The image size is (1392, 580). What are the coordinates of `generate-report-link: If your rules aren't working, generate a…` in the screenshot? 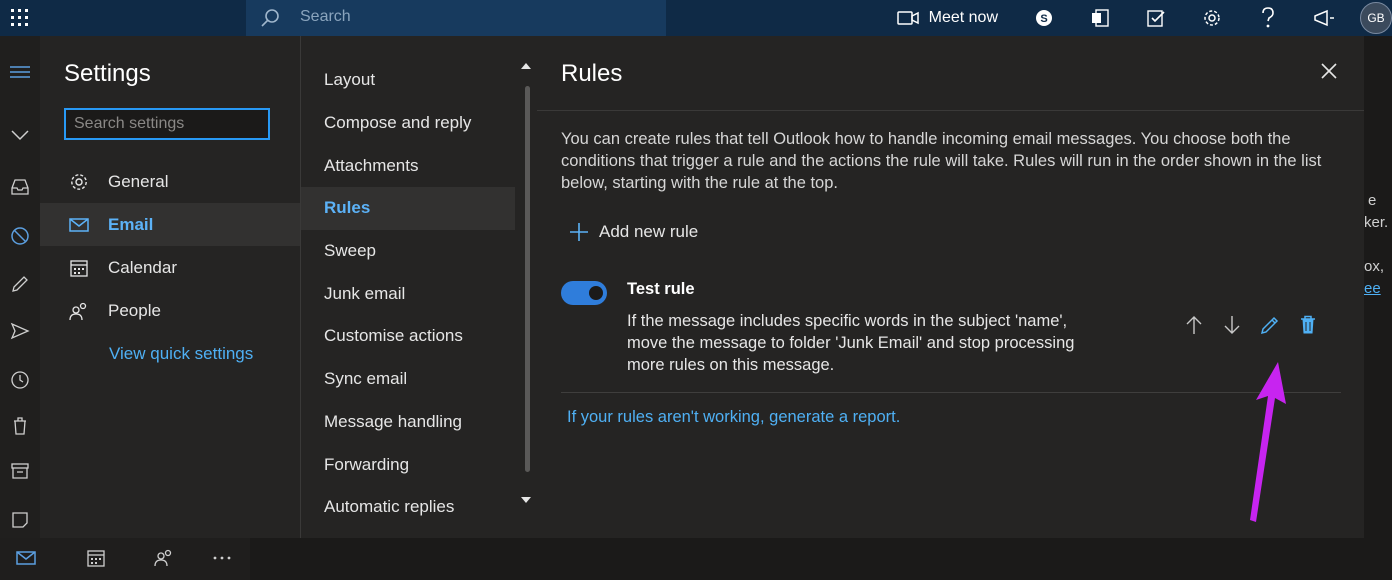 It's located at (733, 417).